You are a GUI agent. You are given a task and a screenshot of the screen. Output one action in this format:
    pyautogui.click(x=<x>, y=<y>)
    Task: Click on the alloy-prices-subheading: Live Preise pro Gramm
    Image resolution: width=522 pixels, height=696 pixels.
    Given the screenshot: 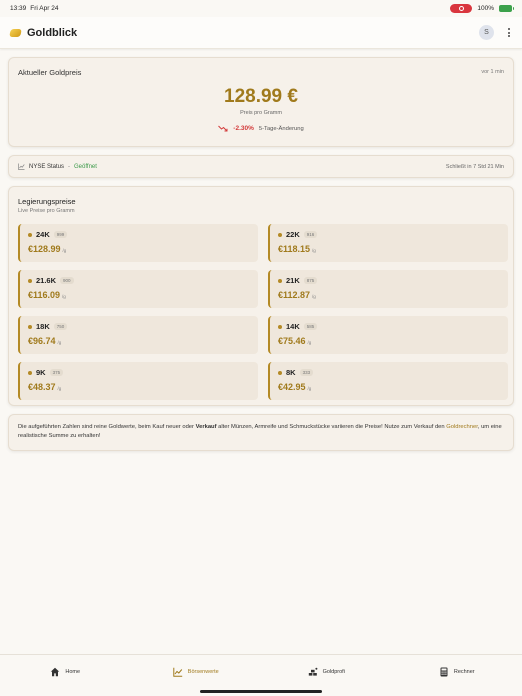 What is the action you would take?
    pyautogui.click(x=46, y=211)
    